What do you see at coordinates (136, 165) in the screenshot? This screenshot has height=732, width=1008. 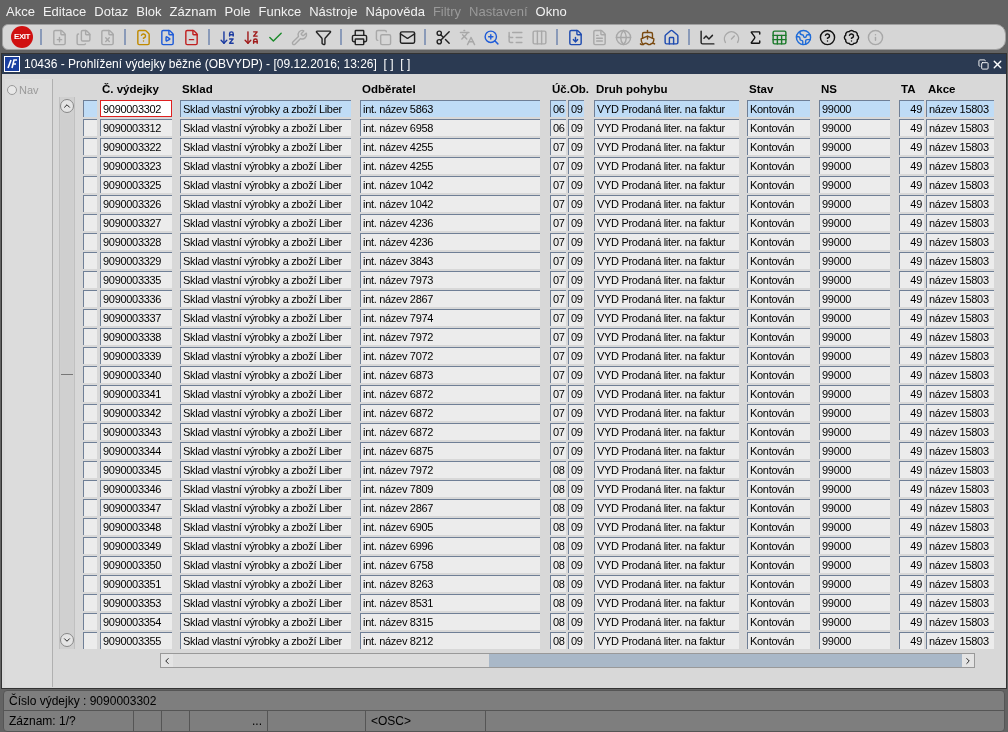 I see `table-cell: 9090003323` at bounding box center [136, 165].